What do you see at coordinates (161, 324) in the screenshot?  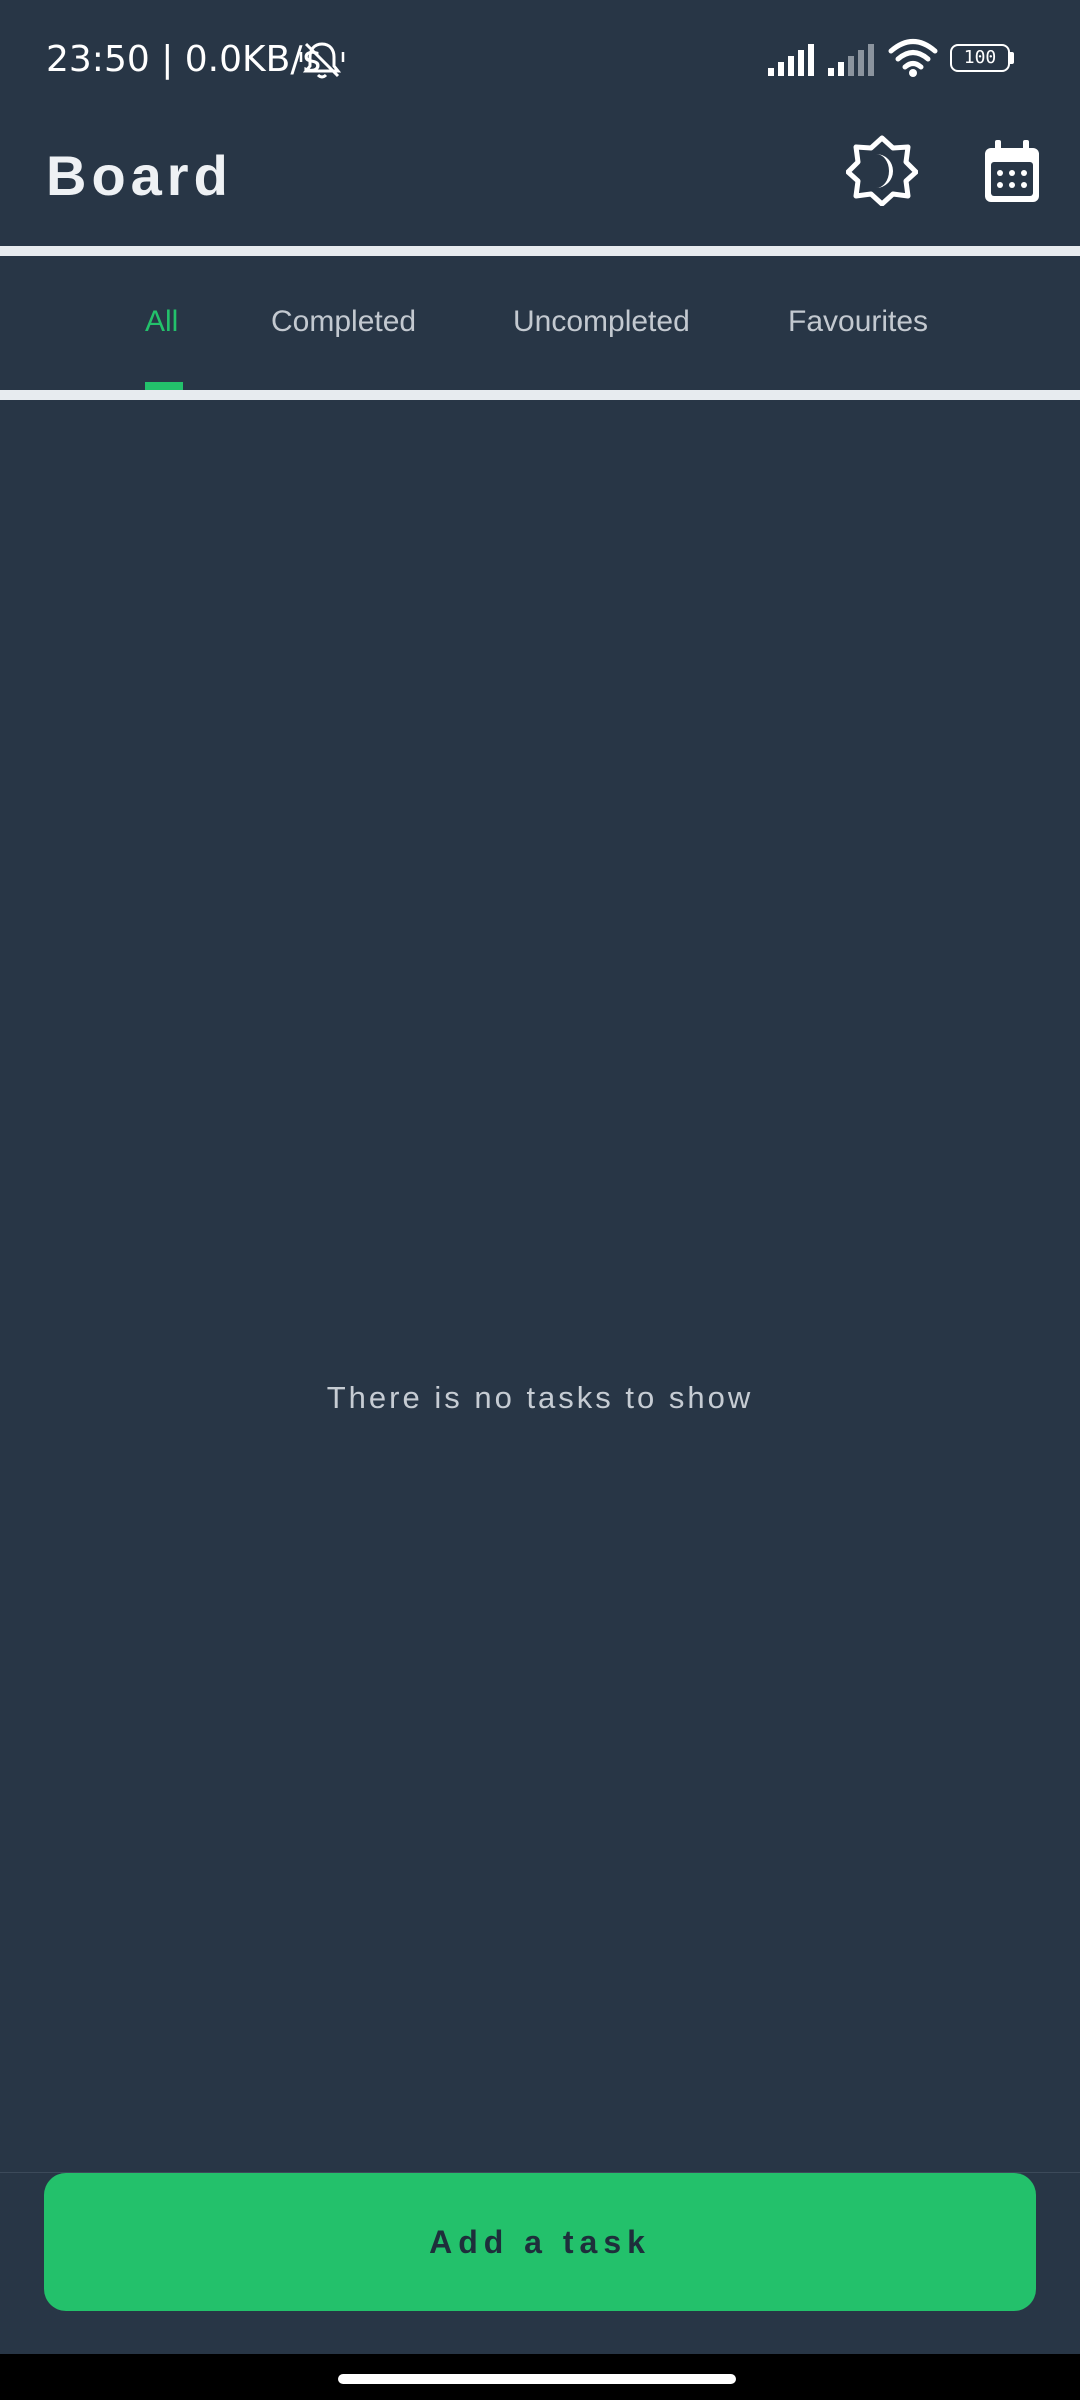 I see `tab-all: All` at bounding box center [161, 324].